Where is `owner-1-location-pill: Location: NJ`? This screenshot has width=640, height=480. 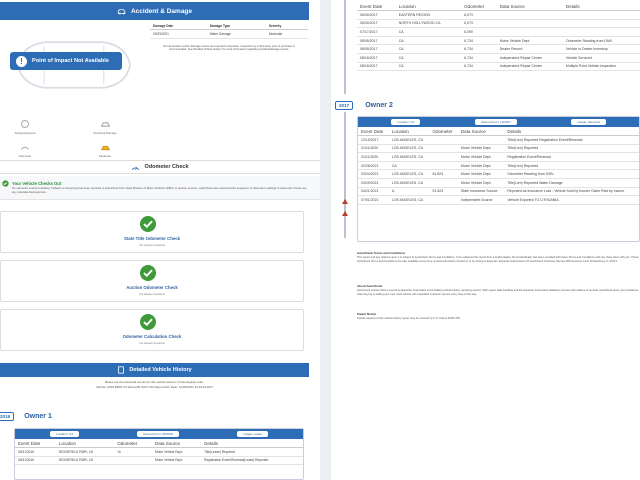
owner-1-location-pill: Location: NJ is located at coordinates (64, 434).